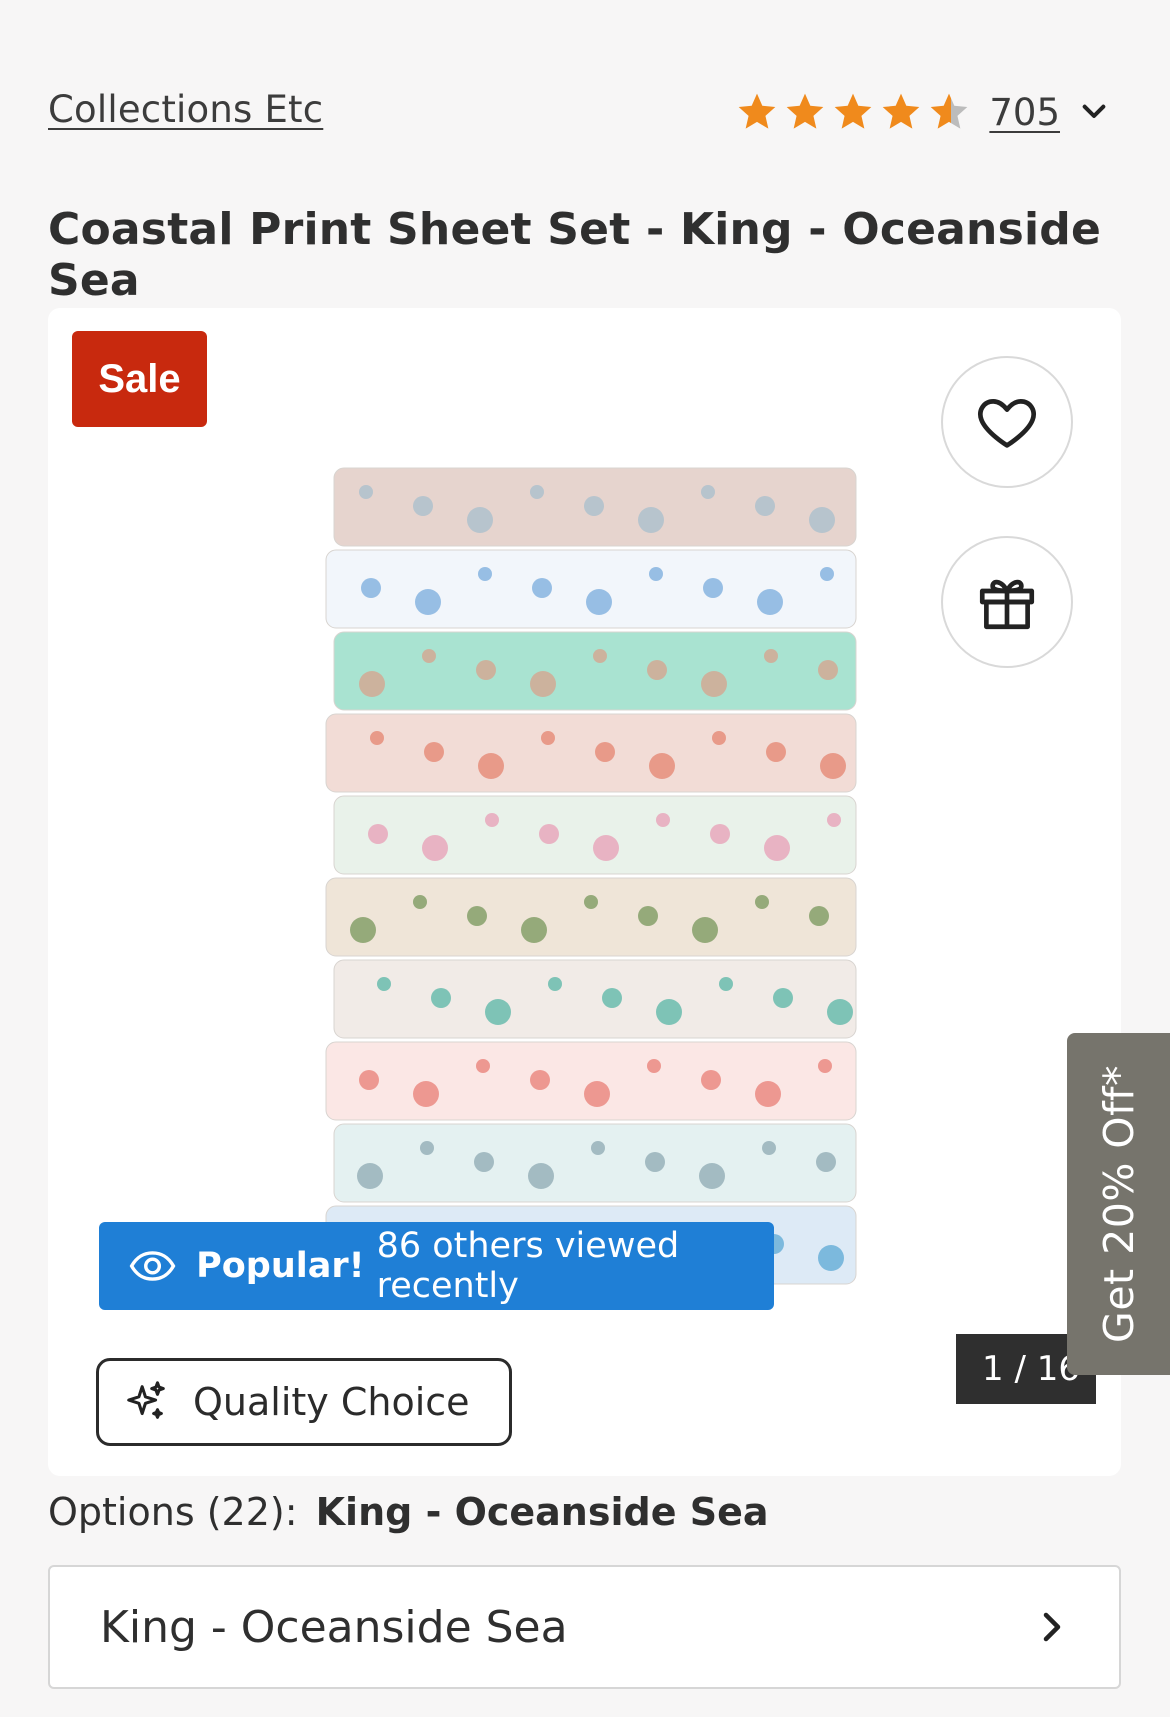  I want to click on option-select: King - Oceanside Sea, so click(584, 1627).